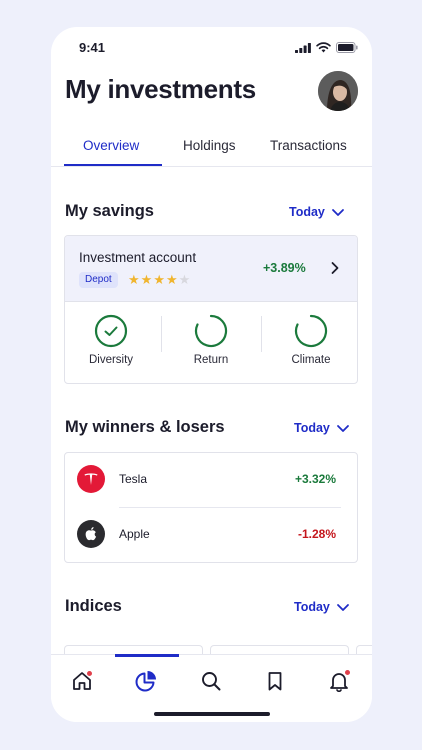  I want to click on tesla-t-icon, so click(91, 479).